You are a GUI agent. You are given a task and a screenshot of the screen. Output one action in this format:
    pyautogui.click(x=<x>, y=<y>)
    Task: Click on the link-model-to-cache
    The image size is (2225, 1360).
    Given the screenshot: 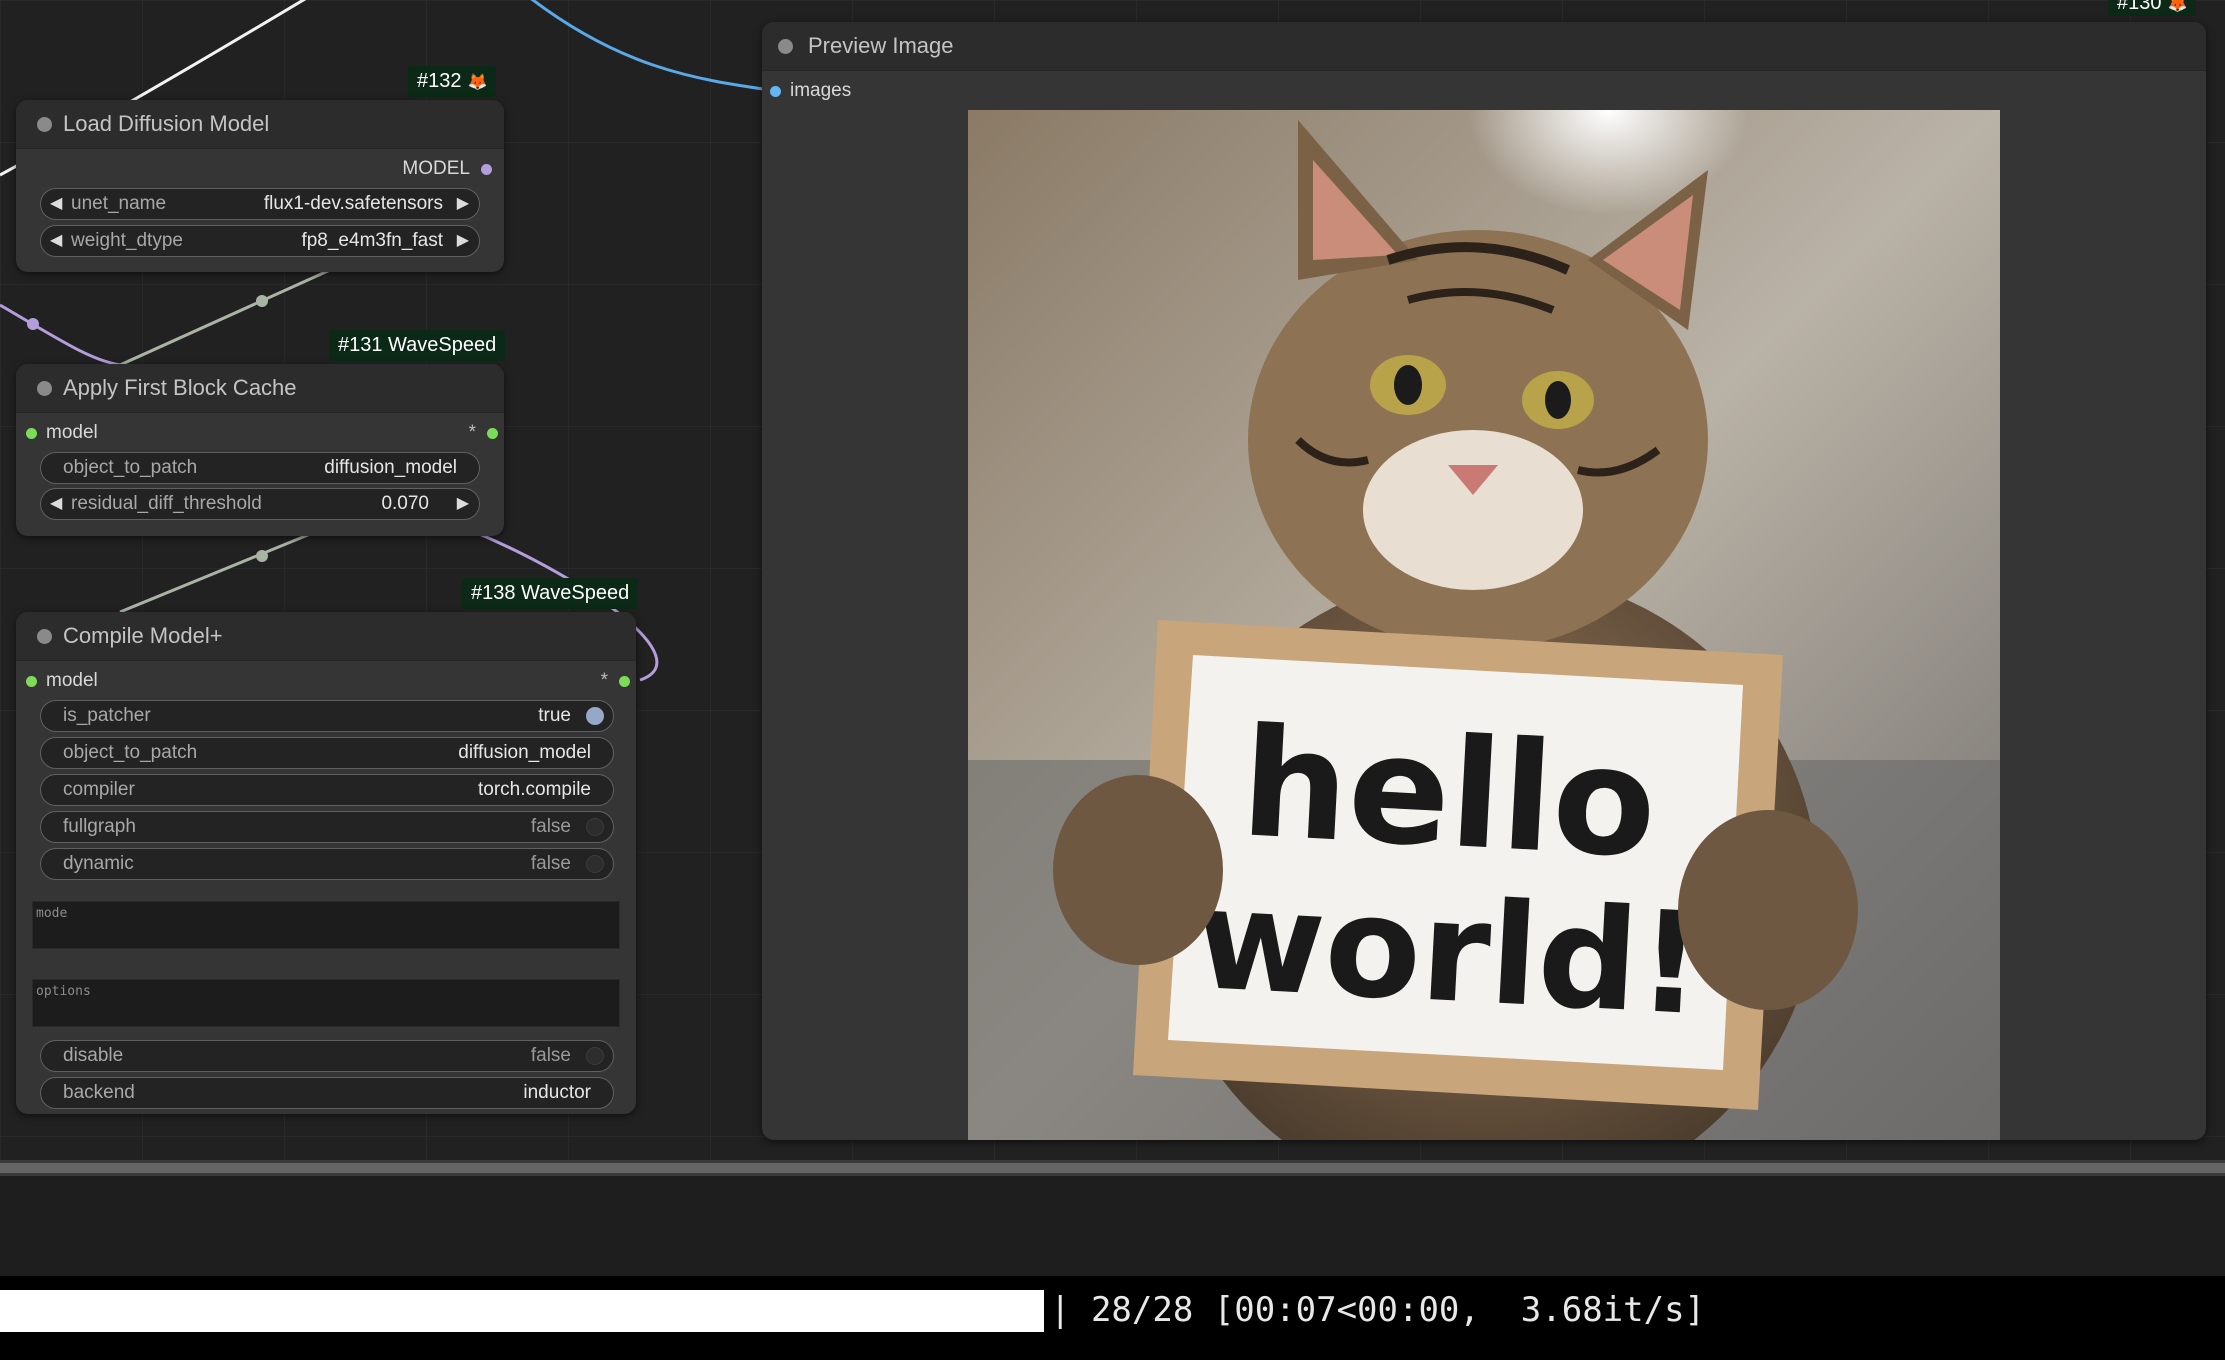 What is the action you would take?
    pyautogui.click(x=60, y=335)
    